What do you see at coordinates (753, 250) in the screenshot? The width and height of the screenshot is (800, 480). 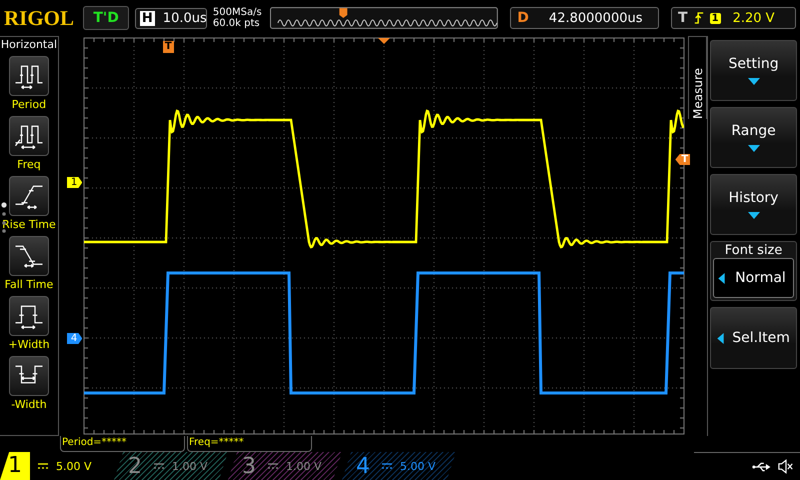 I see `option-label: Font size` at bounding box center [753, 250].